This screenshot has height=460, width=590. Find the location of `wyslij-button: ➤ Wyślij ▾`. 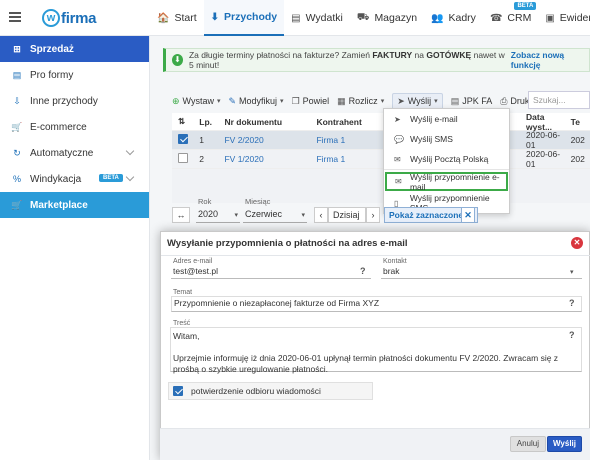

wyslij-button: ➤ Wyślij ▾ is located at coordinates (417, 101).